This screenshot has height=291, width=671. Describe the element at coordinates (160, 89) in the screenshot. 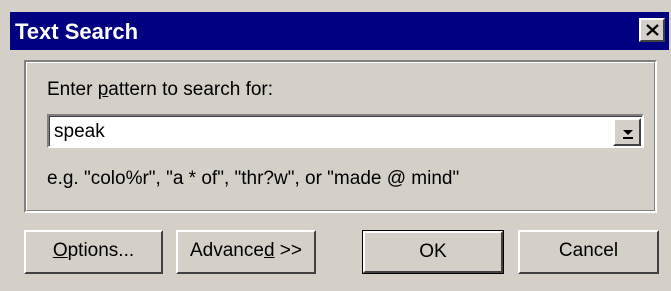

I see `search-prompt-label: Enter pattern to search for:` at that location.